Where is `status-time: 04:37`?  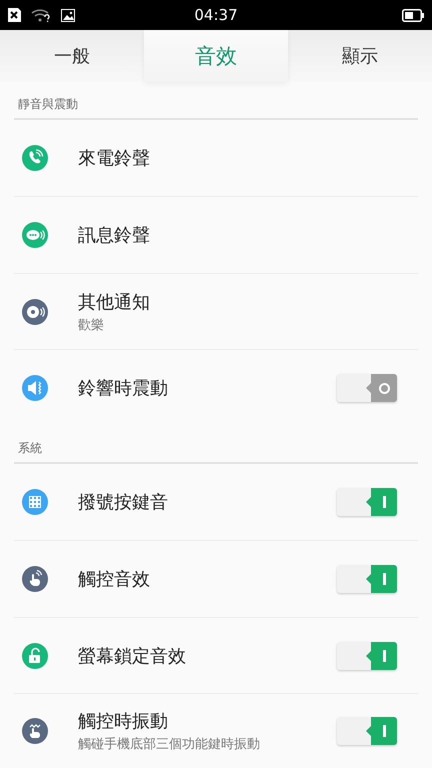 status-time: 04:37 is located at coordinates (216, 15).